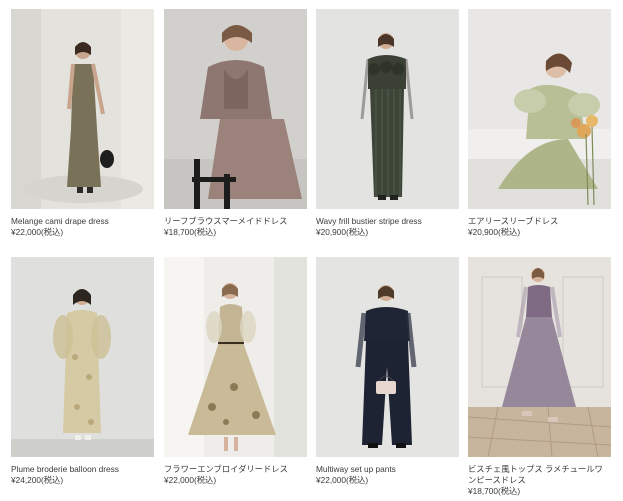  What do you see at coordinates (82, 221) in the screenshot?
I see `product-name: Melange cami drape dress` at bounding box center [82, 221].